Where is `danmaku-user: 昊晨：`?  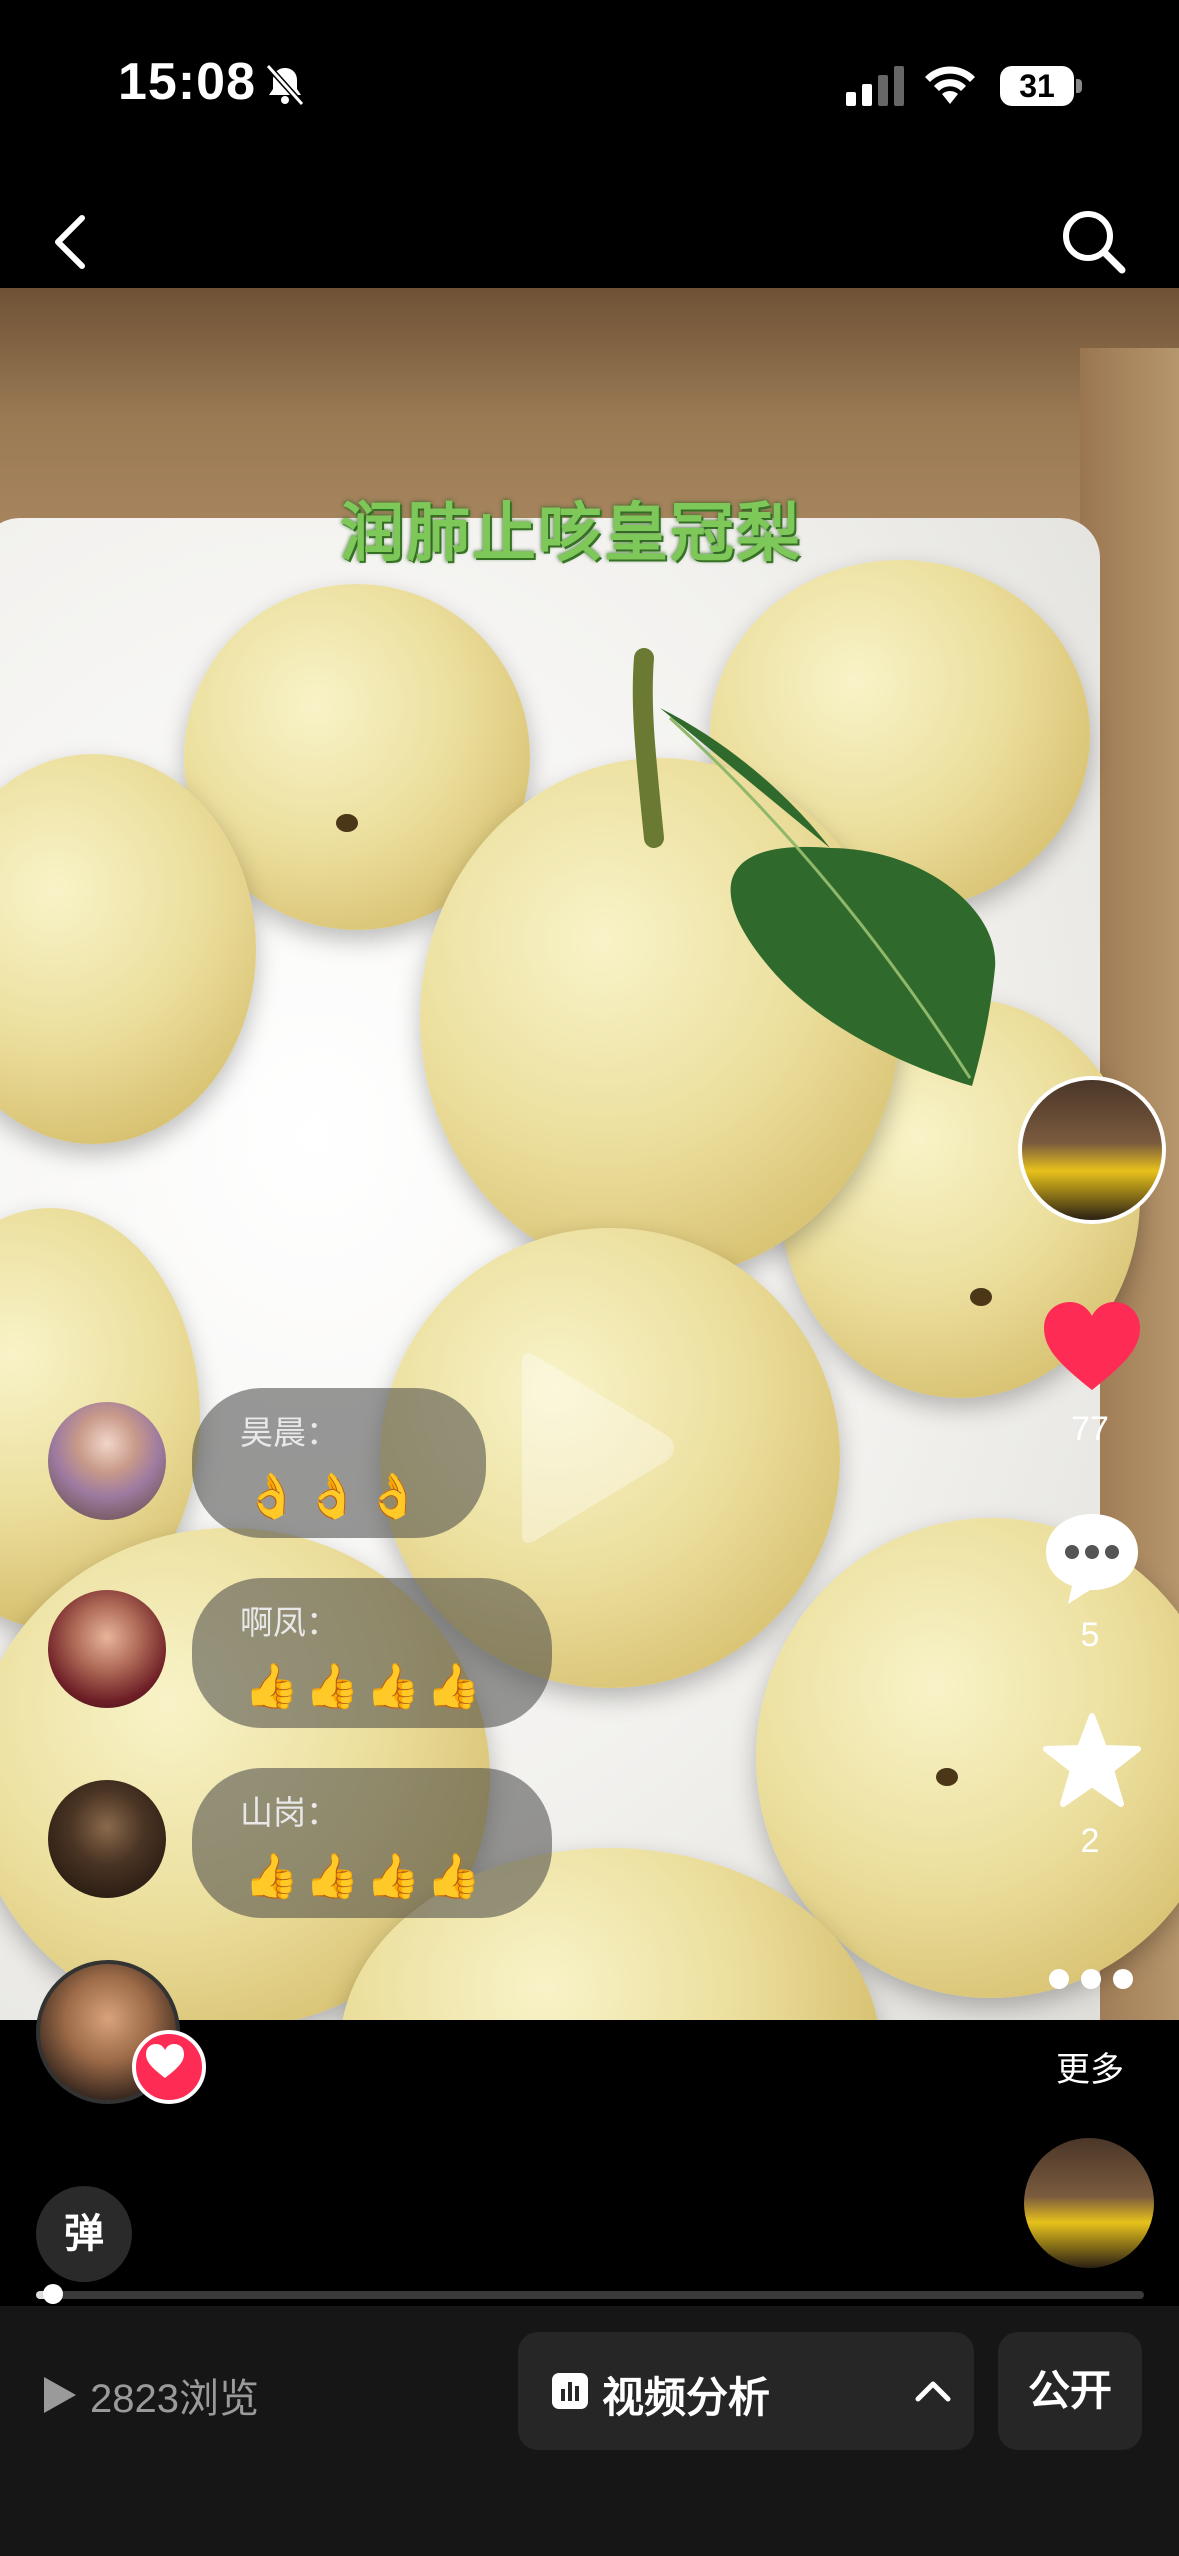 danmaku-user: 昊晨： is located at coordinates (289, 1432).